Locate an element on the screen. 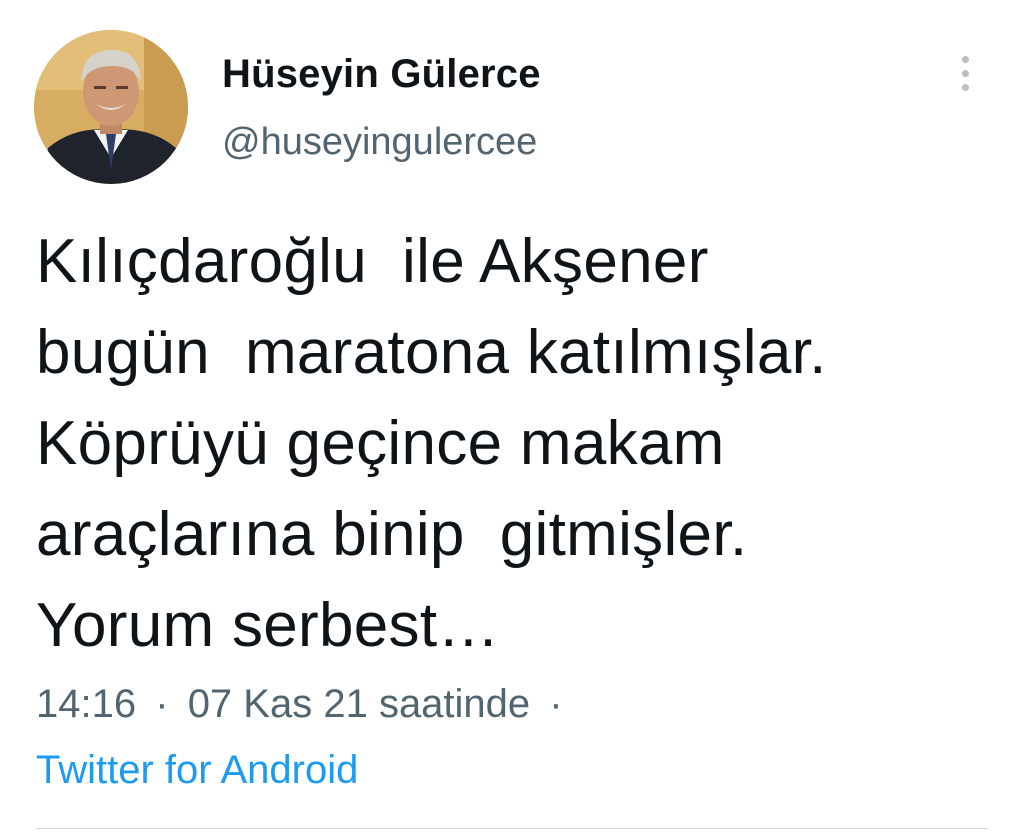 Image resolution: width=1024 pixels, height=834 pixels. tweet-meta: 14:16 · 07 Kas 21 saatinde · is located at coordinates (303, 704).